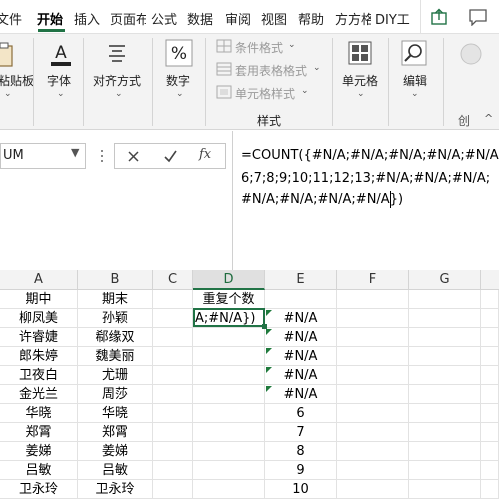 The image size is (499, 499). I want to click on cell-e5: #N/A, so click(301, 375).